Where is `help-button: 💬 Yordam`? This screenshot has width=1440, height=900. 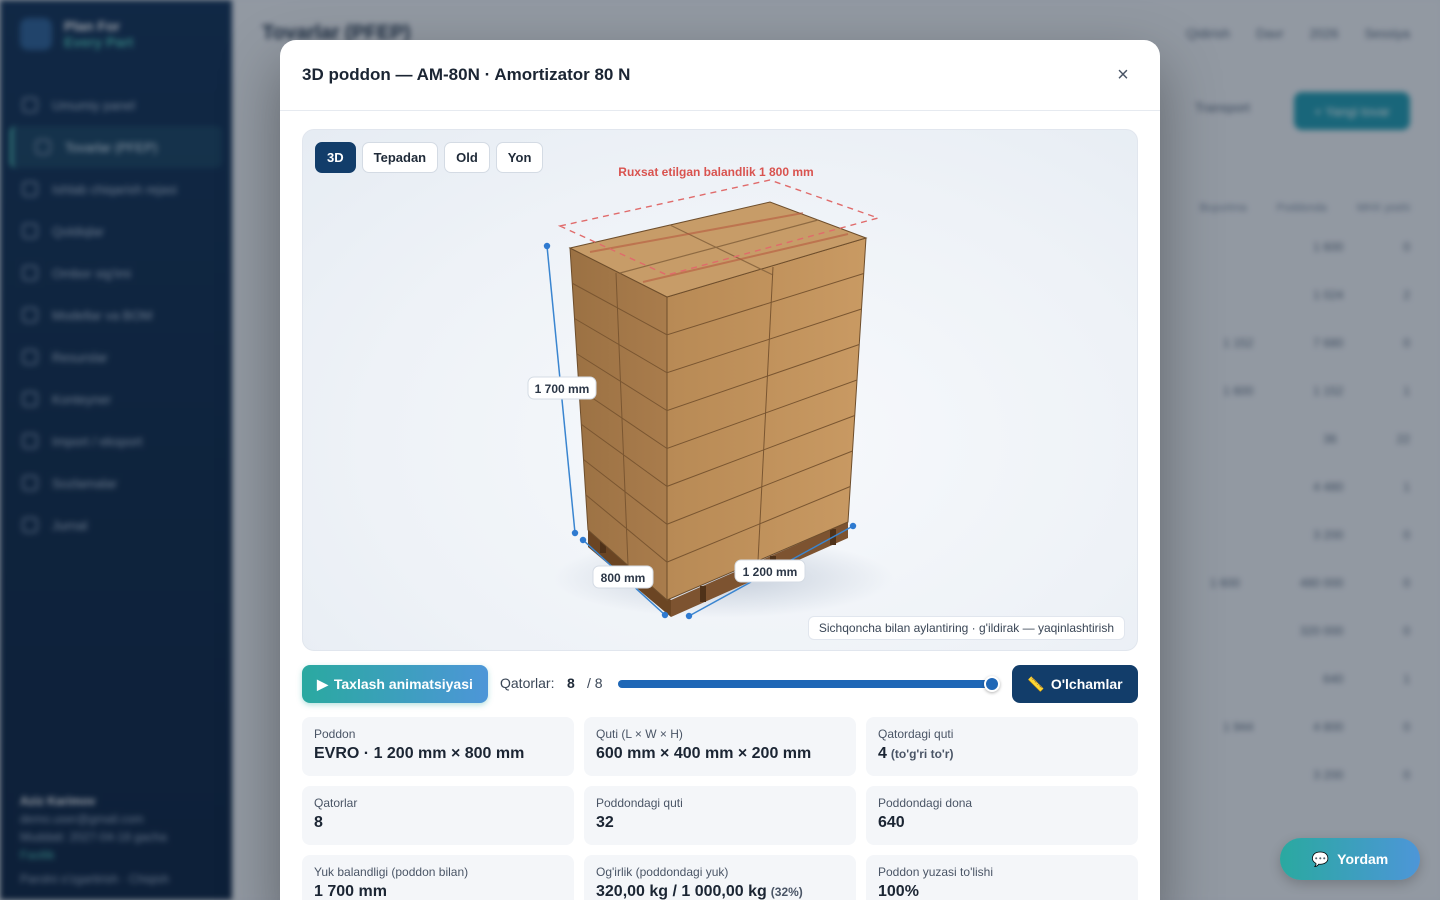
help-button: 💬 Yordam is located at coordinates (1350, 859).